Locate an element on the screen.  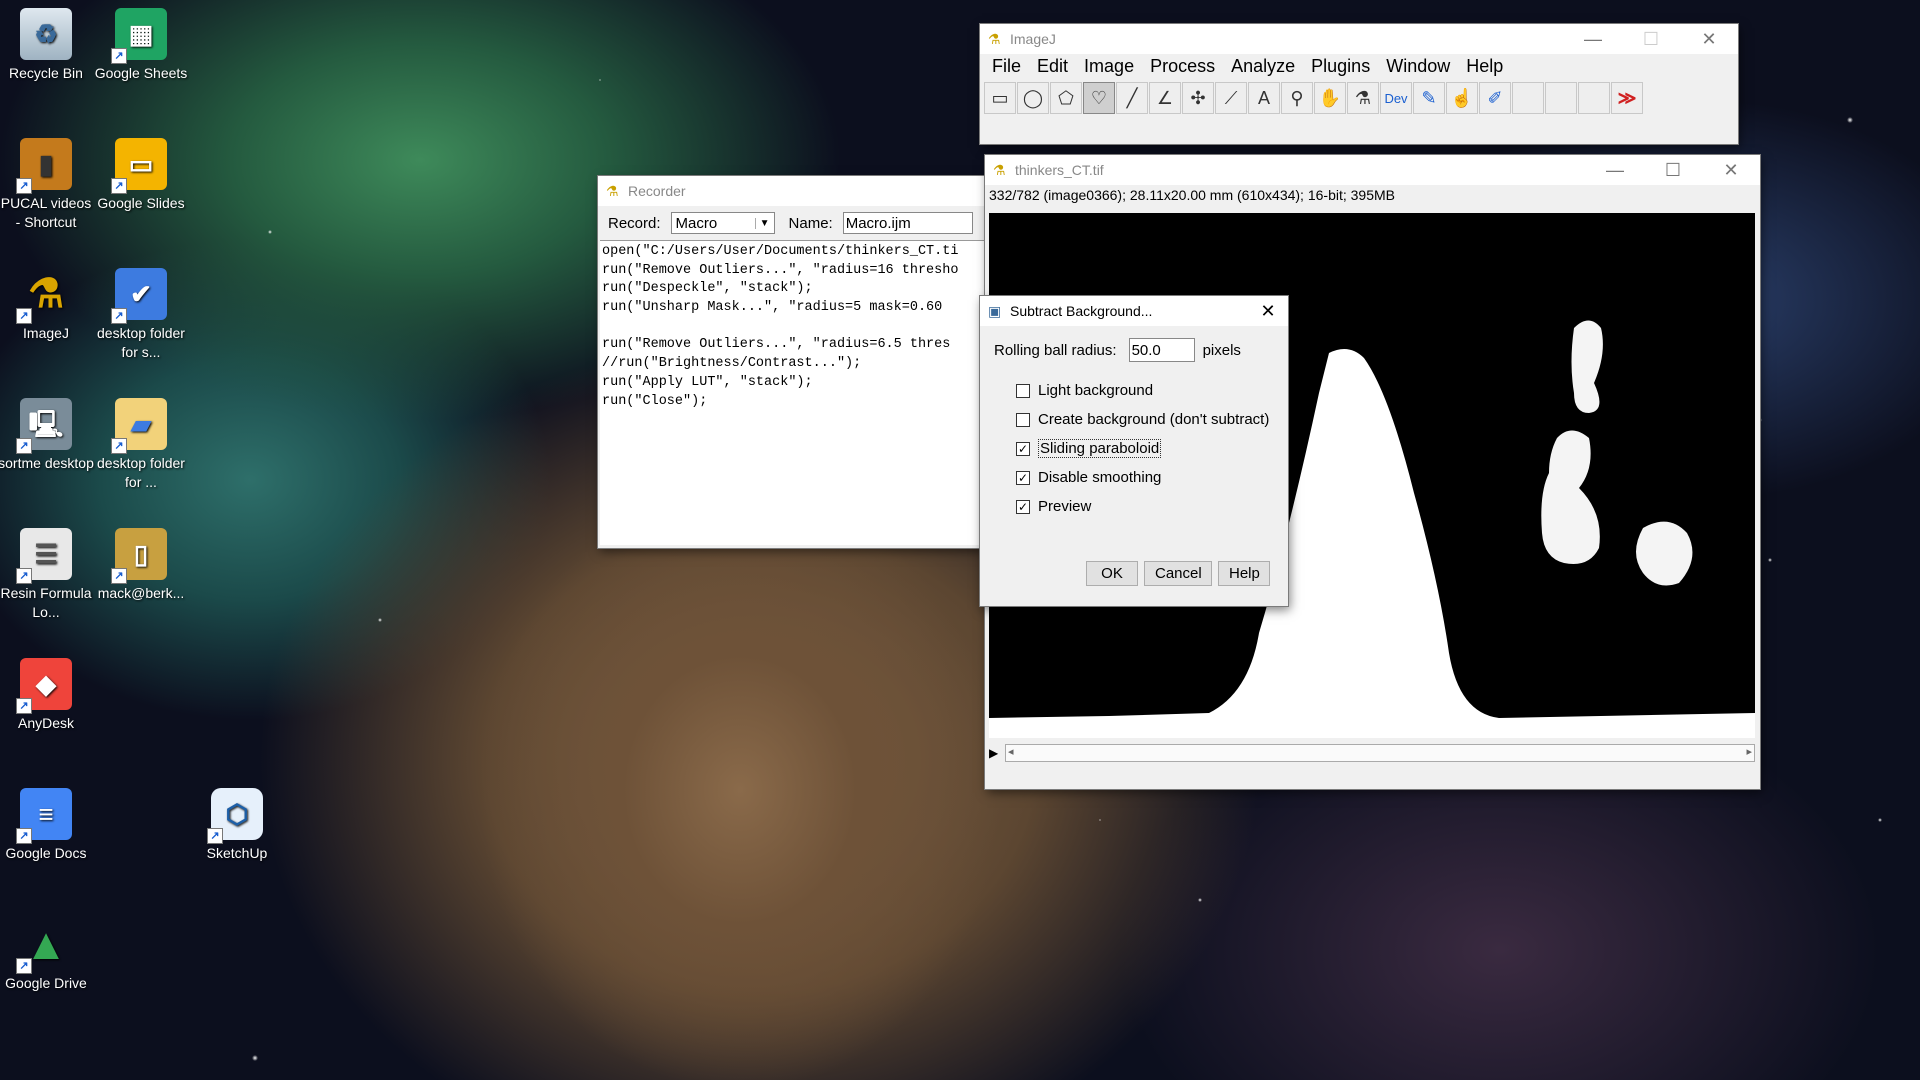
desktop-icon-sortme-desktop: 🖳 ↗ sortme desktop is located at coordinates (47, 435).